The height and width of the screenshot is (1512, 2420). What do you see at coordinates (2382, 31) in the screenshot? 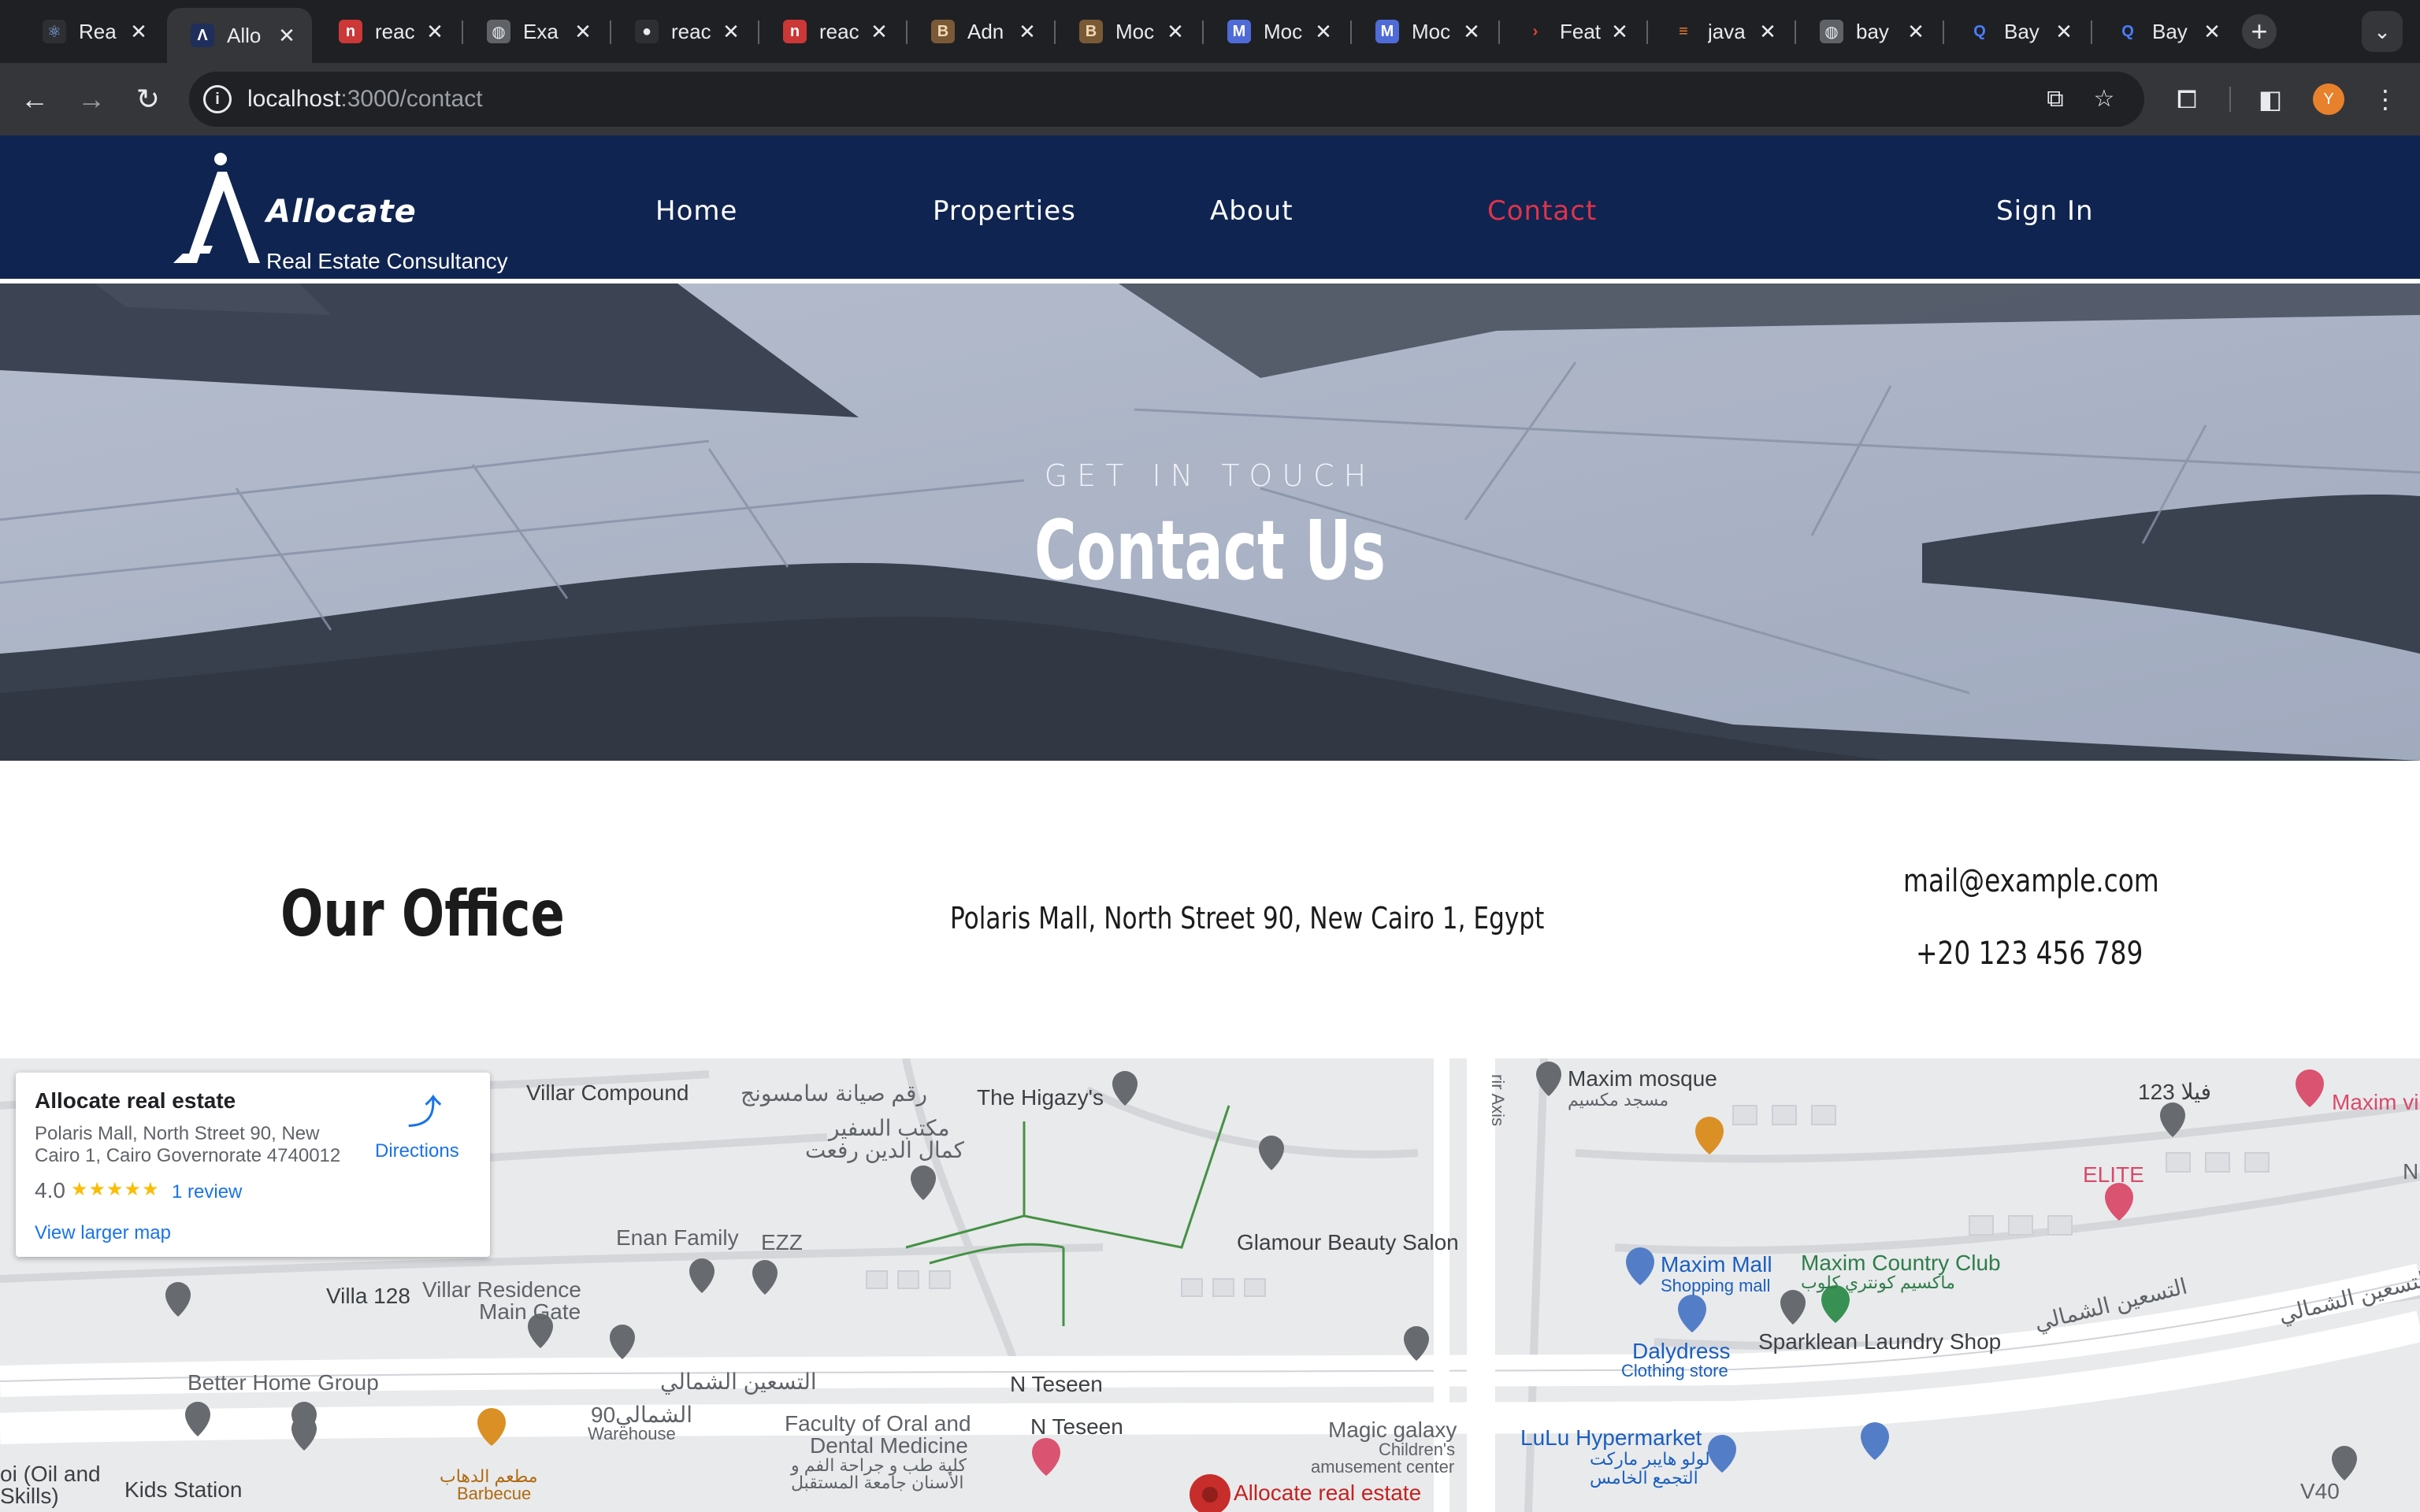
I see `tab-search-button: ⌄` at bounding box center [2382, 31].